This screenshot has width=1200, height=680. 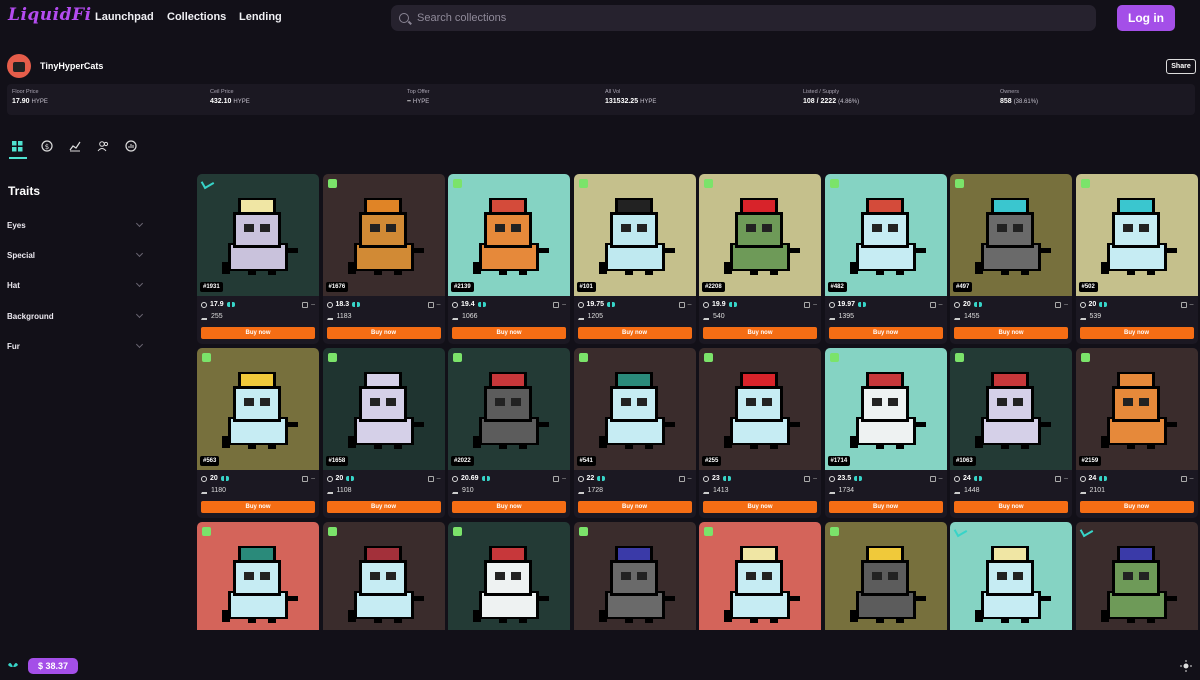 What do you see at coordinates (747, 18) in the screenshot?
I see `search-input` at bounding box center [747, 18].